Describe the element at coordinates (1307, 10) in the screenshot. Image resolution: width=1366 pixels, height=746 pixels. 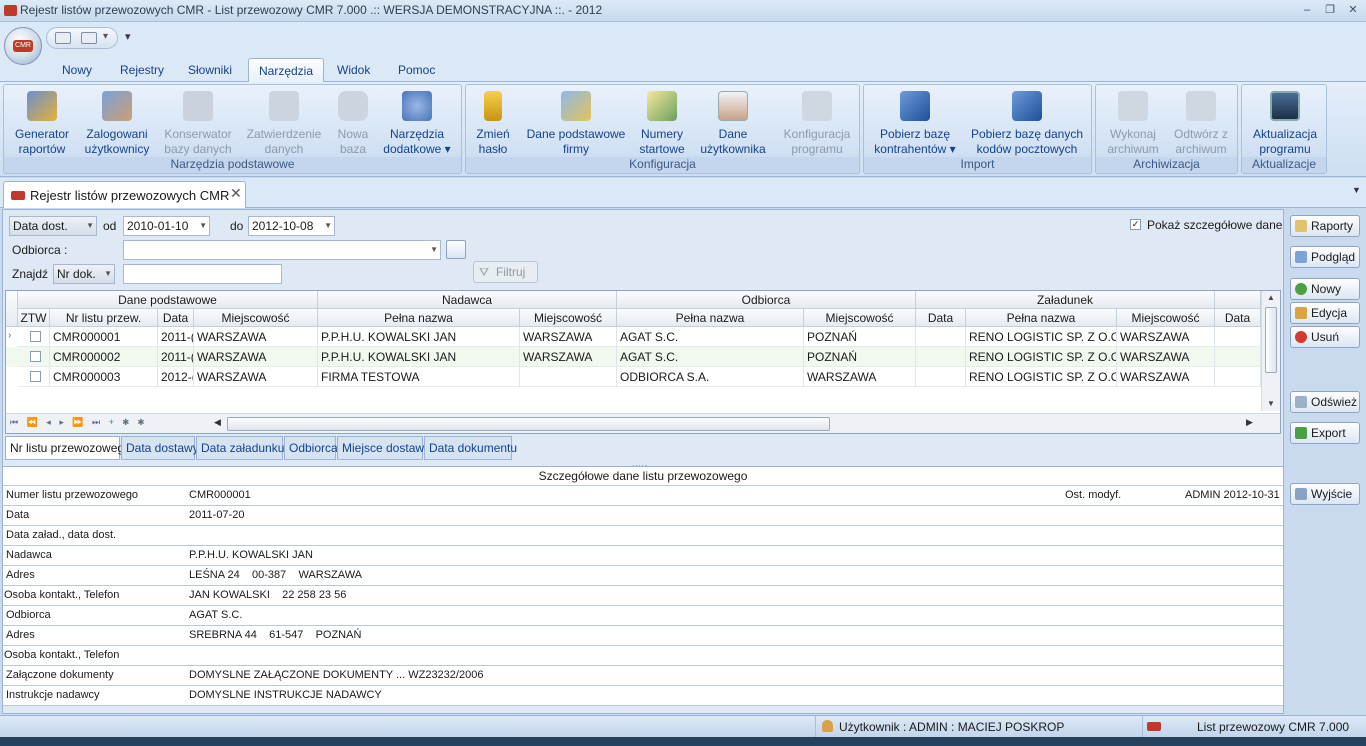
I see `minimize-button: –` at that location.